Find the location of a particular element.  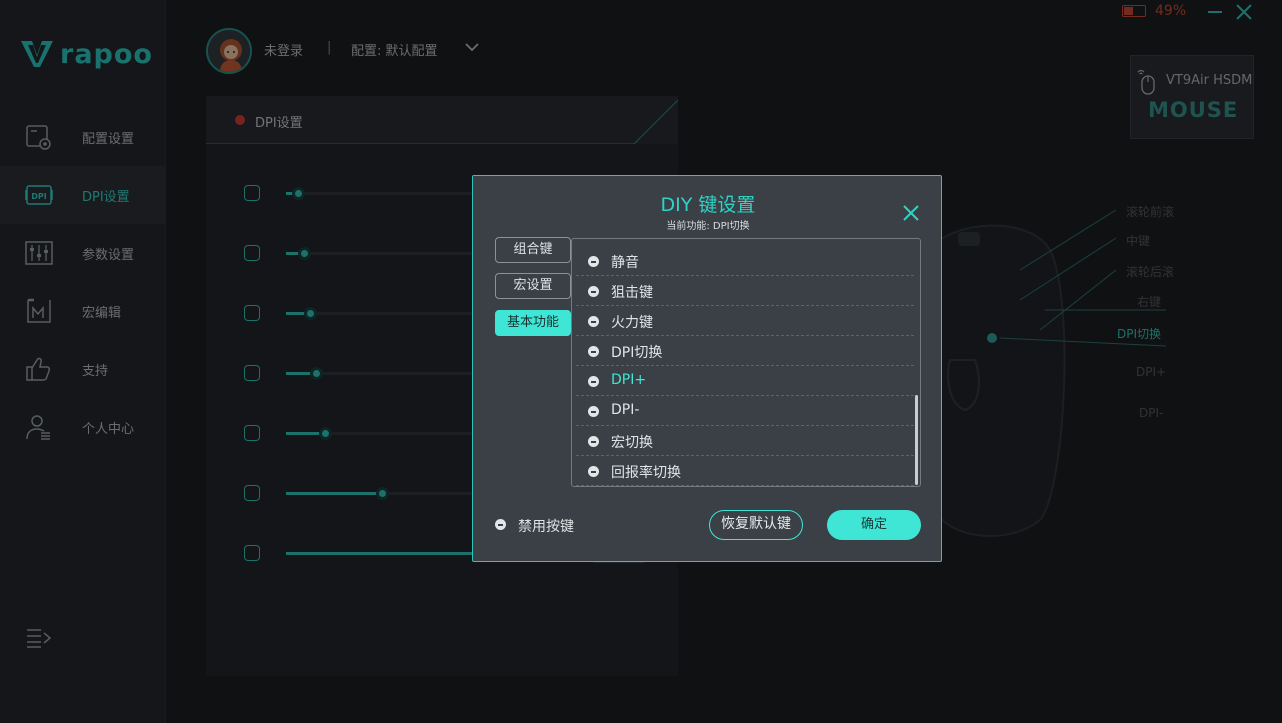

dialog-subtitle: 当前功能: DPI切换 is located at coordinates (708, 226).